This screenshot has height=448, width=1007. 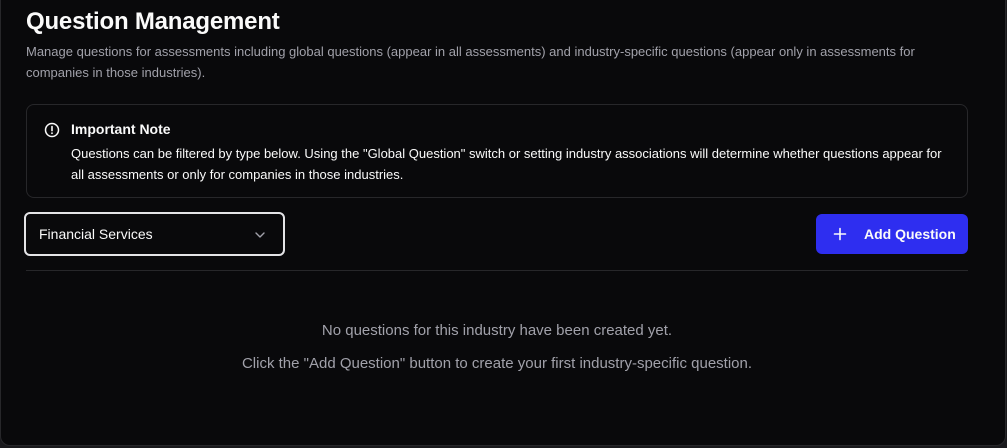 What do you see at coordinates (154, 234) in the screenshot?
I see `industry-select: Financial Services` at bounding box center [154, 234].